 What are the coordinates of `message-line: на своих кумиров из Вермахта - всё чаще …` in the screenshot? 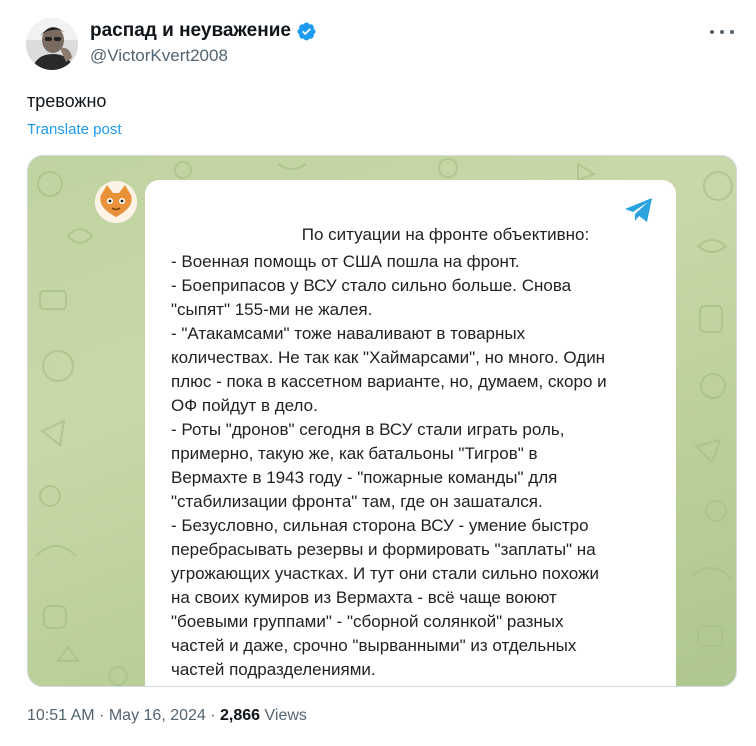 It's located at (364, 597).